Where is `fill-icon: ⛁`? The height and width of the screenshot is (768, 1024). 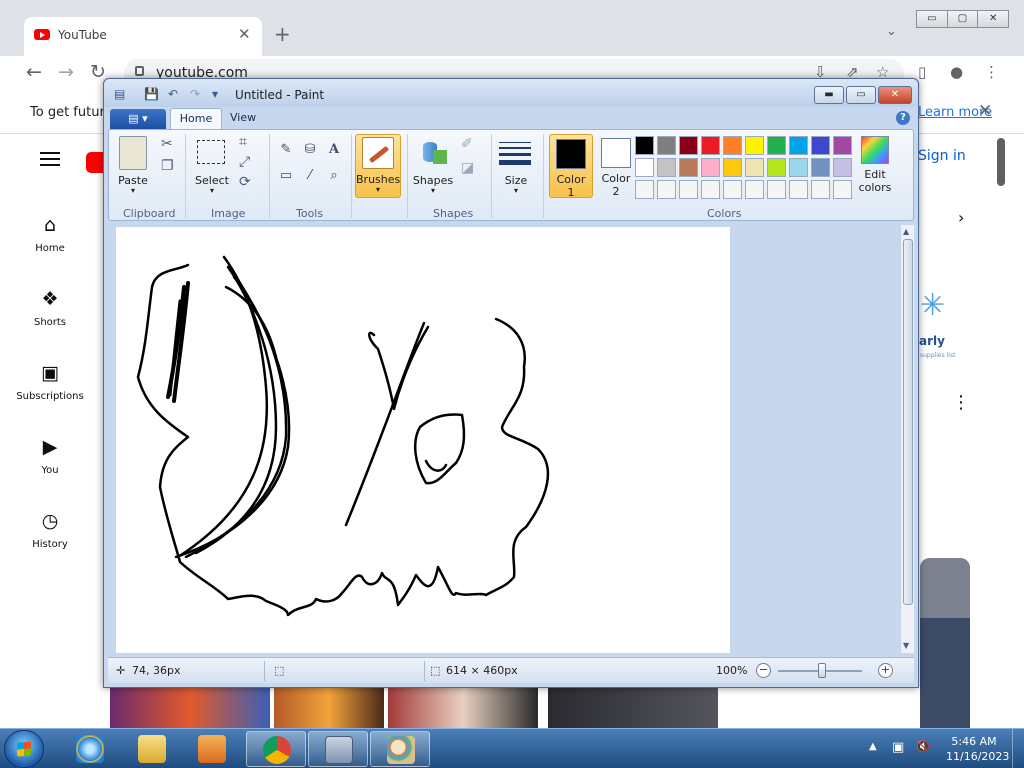
fill-icon: ⛁ is located at coordinates (310, 150).